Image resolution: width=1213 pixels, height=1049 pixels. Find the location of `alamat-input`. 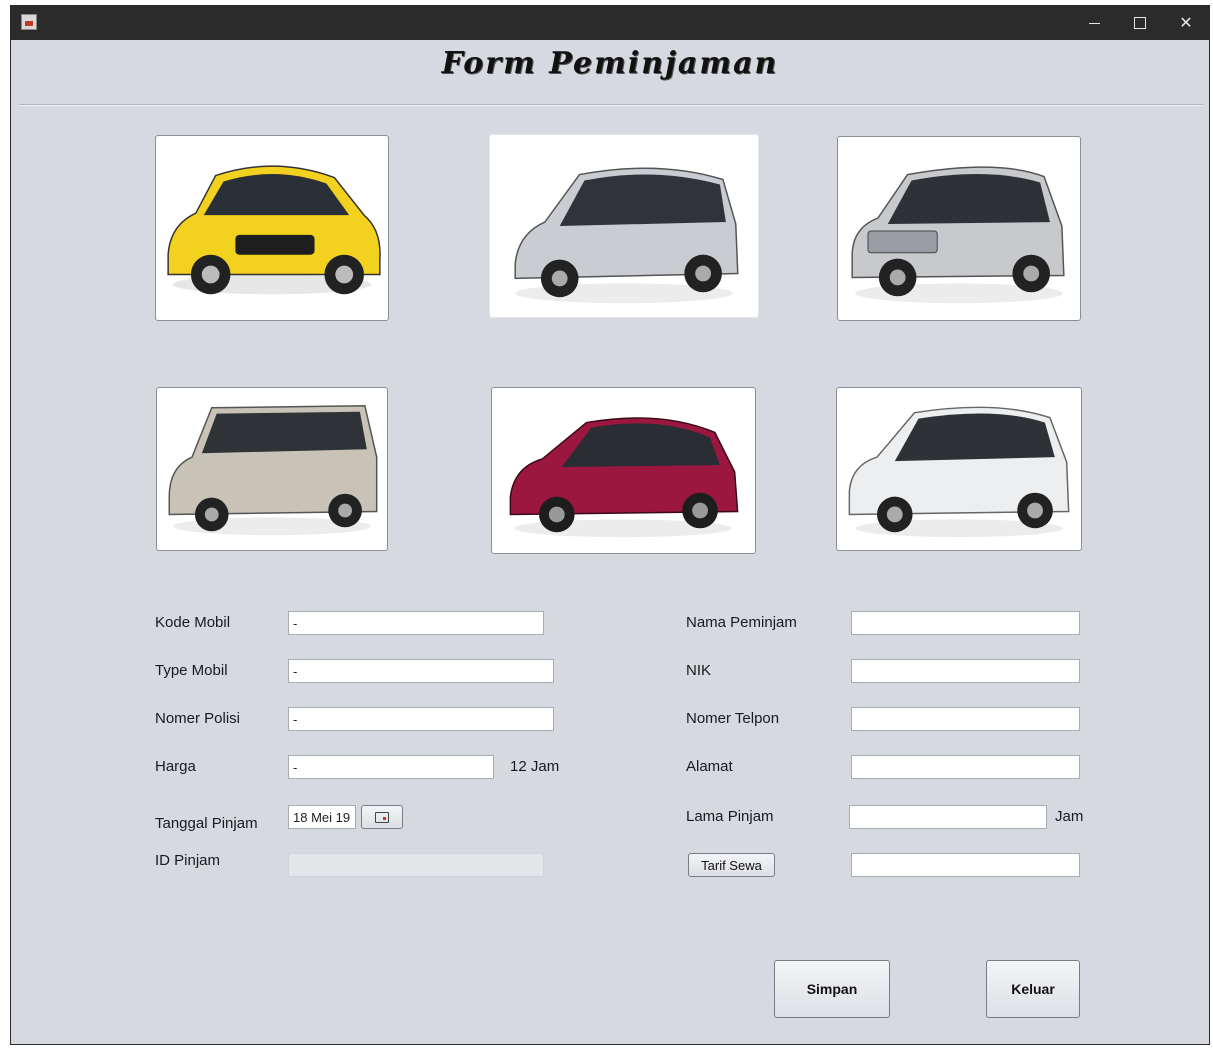

alamat-input is located at coordinates (965, 767).